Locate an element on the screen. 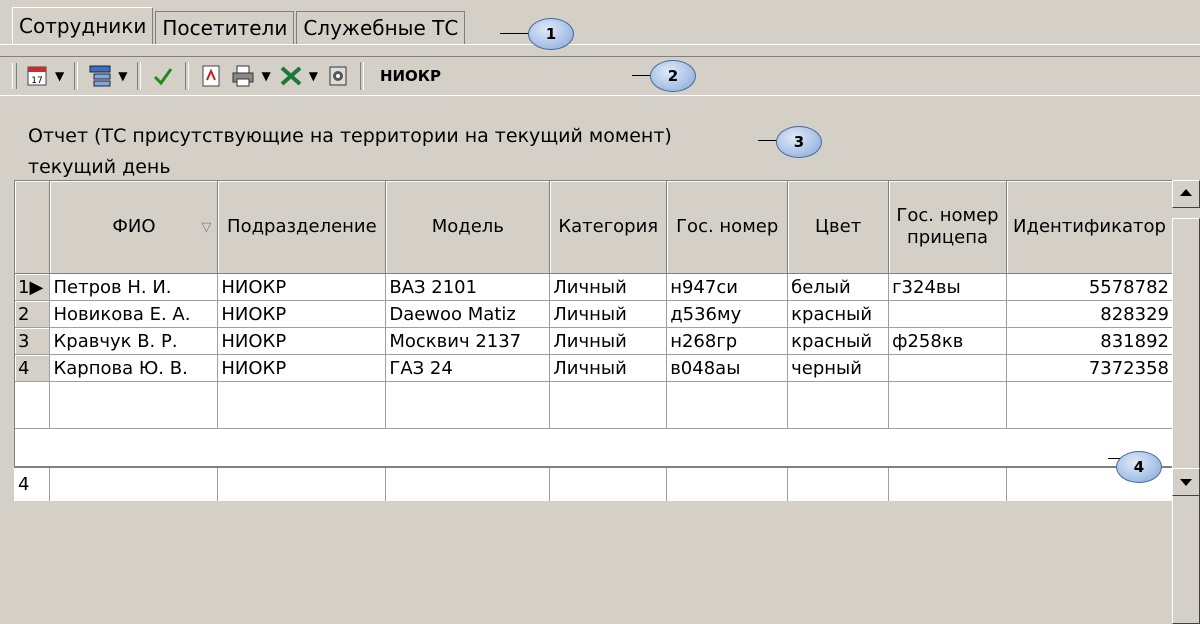 This screenshot has height=624, width=1200. period-button: 17 ▼ is located at coordinates (44, 76).